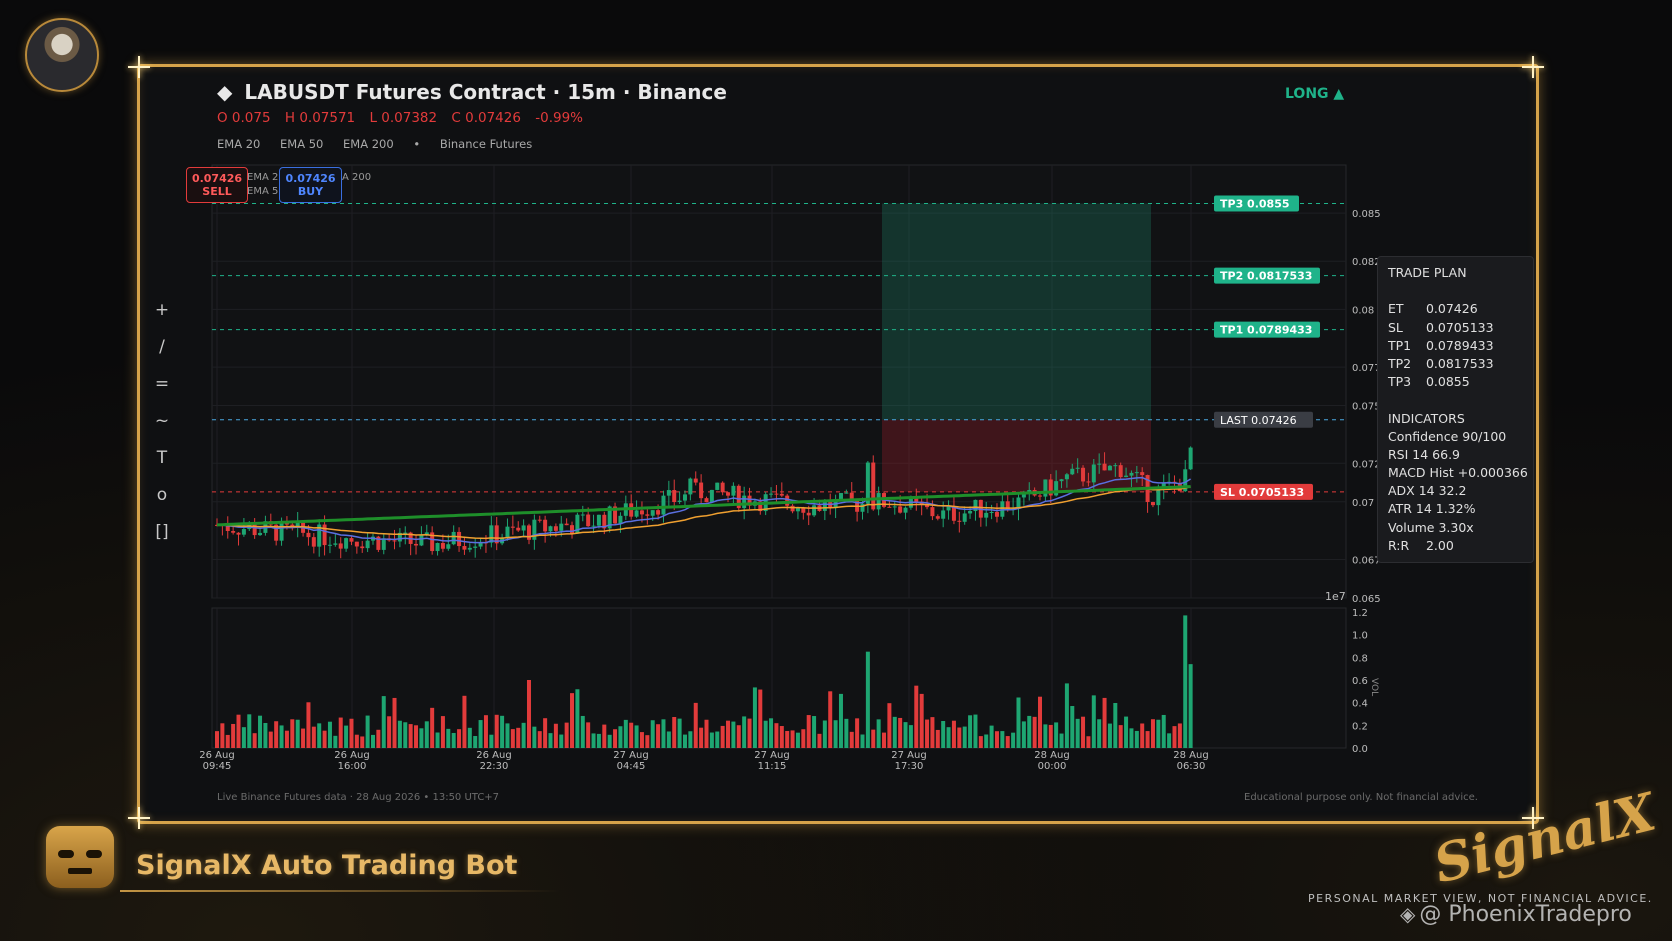 This screenshot has width=1672, height=941. Describe the element at coordinates (1258, 420) in the screenshot. I see `last-tag-label: LAST 0.07426` at that location.